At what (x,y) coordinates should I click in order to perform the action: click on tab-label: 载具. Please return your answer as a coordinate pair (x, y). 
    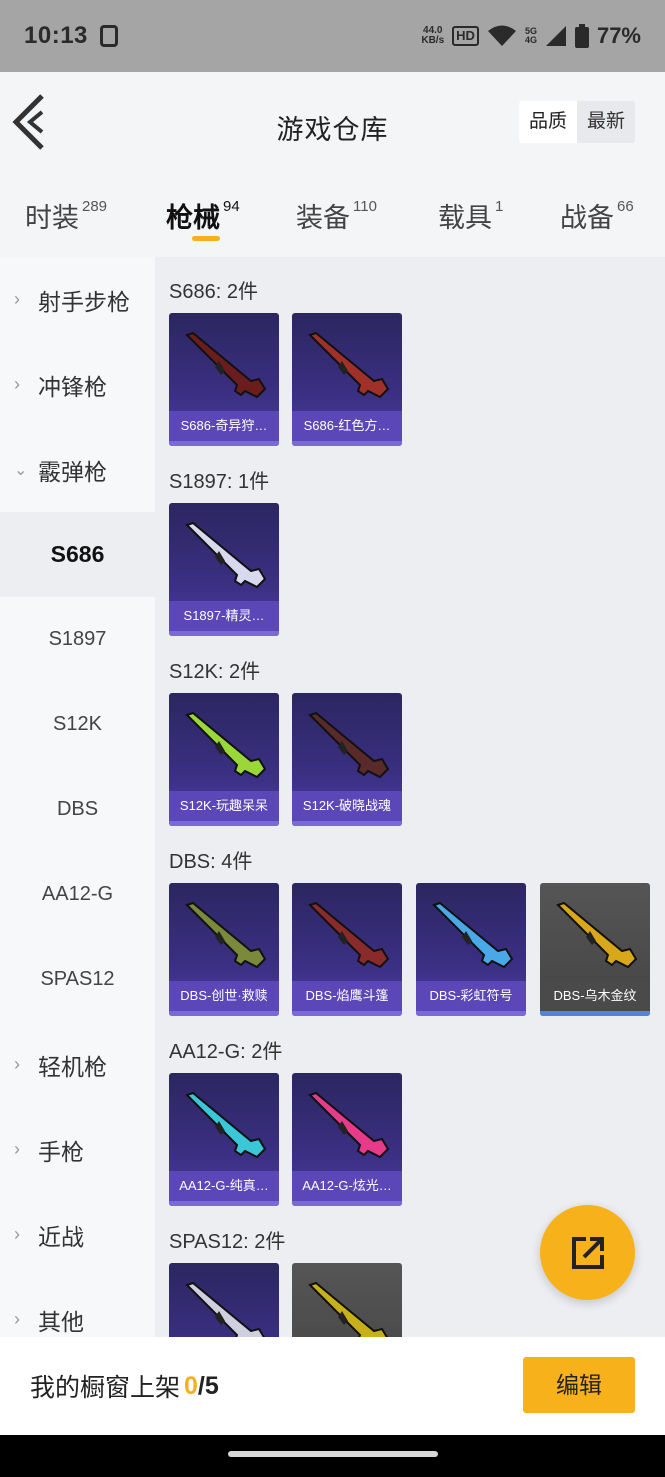
    Looking at the image, I should click on (465, 218).